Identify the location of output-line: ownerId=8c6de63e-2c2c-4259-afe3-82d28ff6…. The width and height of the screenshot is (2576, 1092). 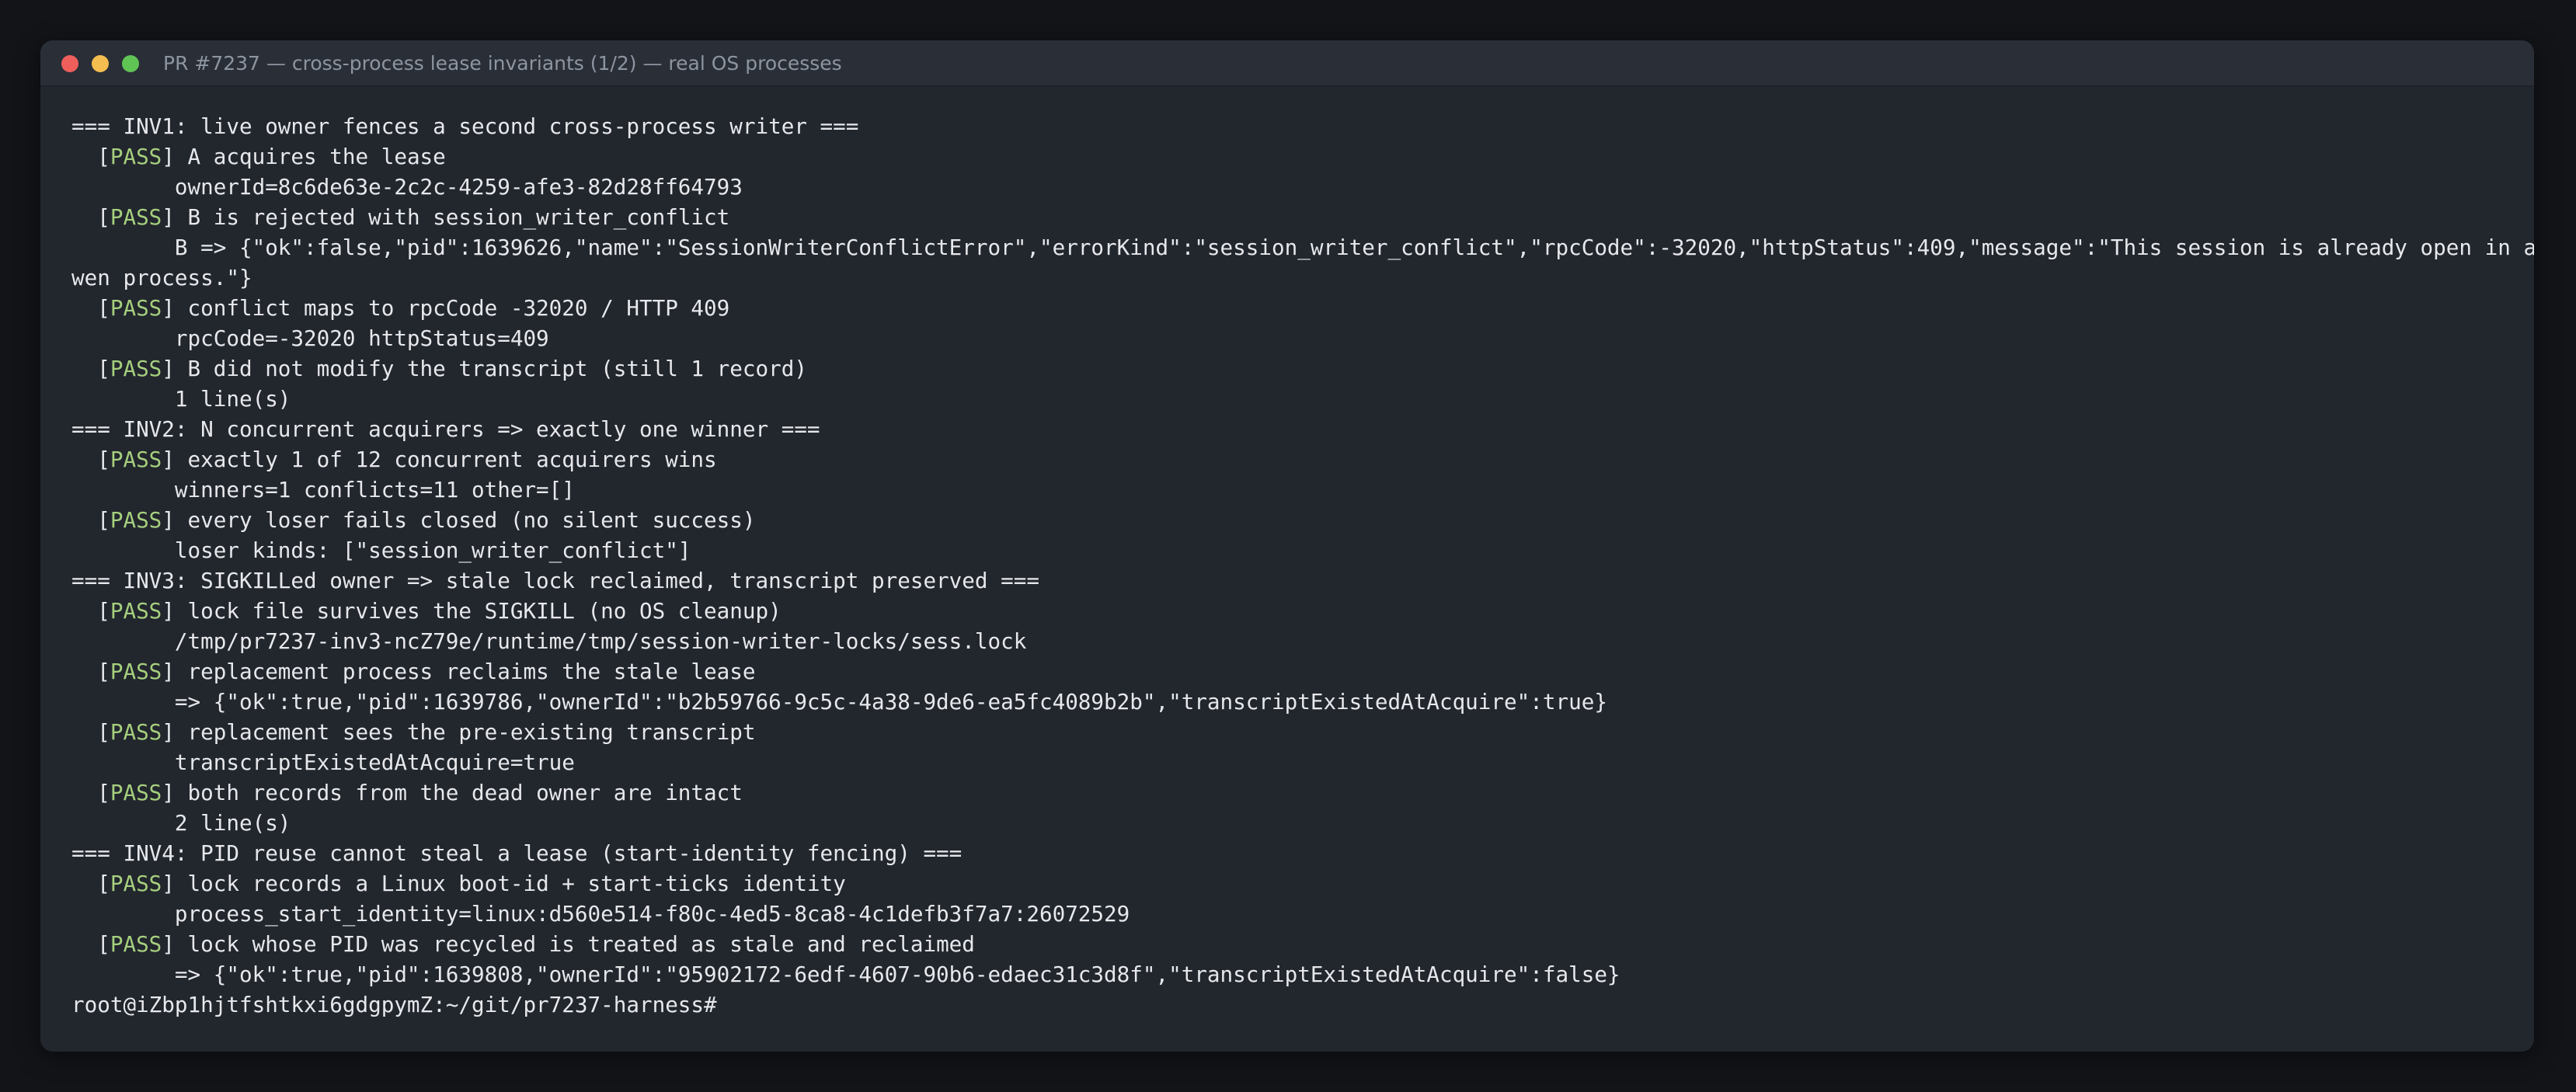
(1302, 187).